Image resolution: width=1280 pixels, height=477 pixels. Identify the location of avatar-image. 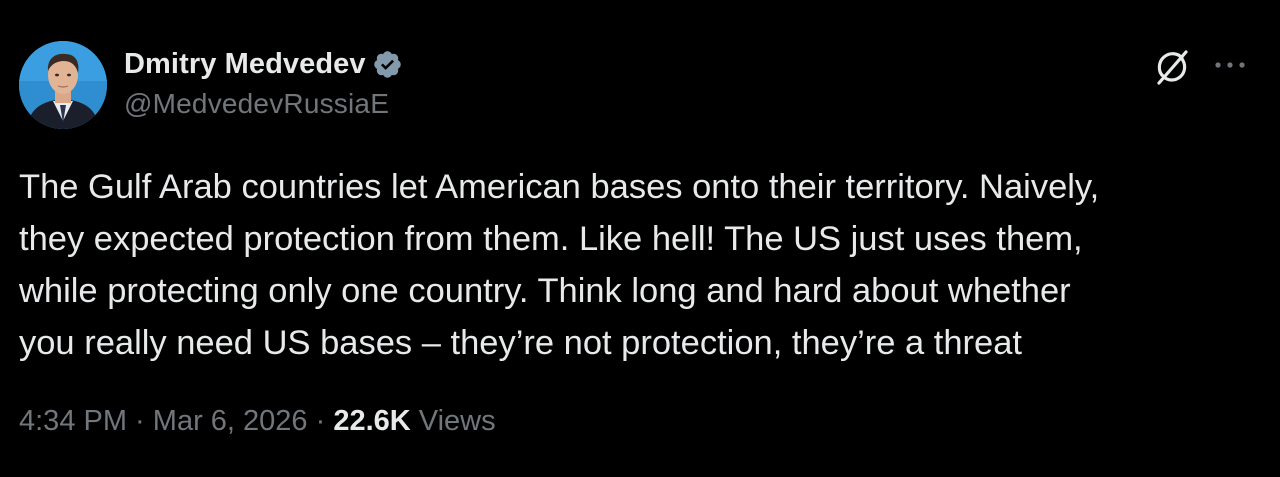
(63, 85).